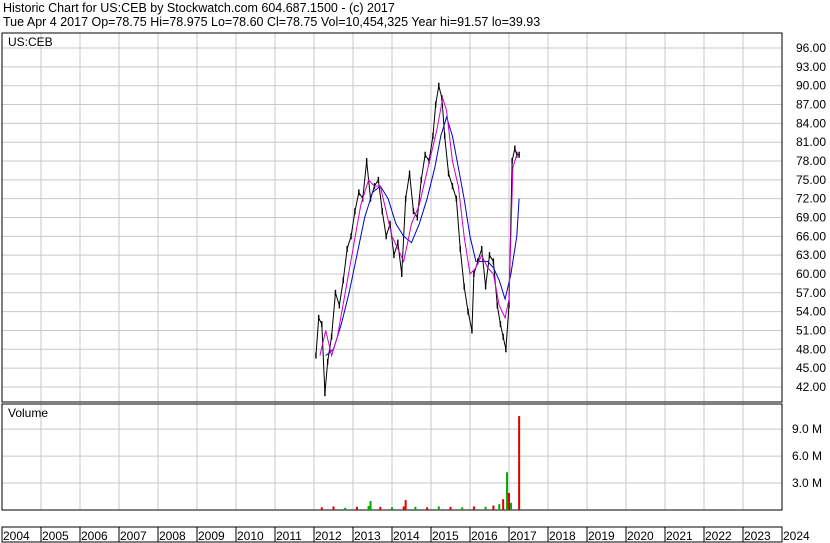 Image resolution: width=830 pixels, height=543 pixels. Describe the element at coordinates (30, 42) in the screenshot. I see `ticker-label: US:CEB` at that location.